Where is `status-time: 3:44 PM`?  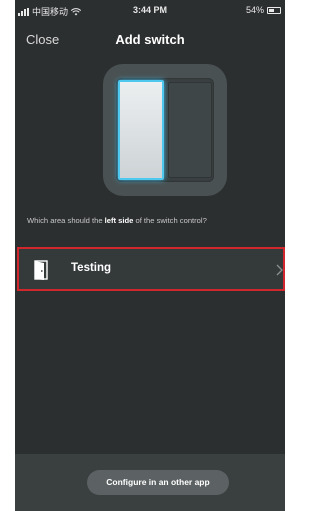 status-time: 3:44 PM is located at coordinates (149, 10).